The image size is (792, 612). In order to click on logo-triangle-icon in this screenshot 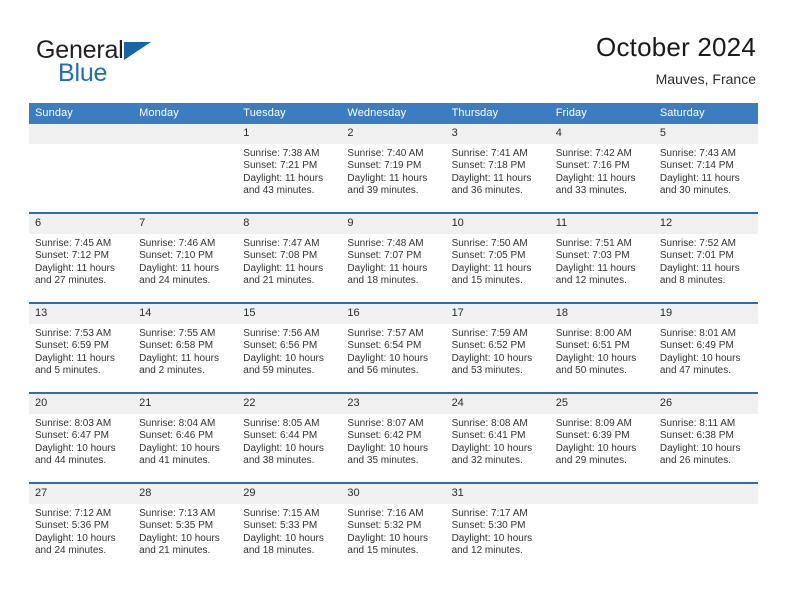, I will do `click(137, 51)`.